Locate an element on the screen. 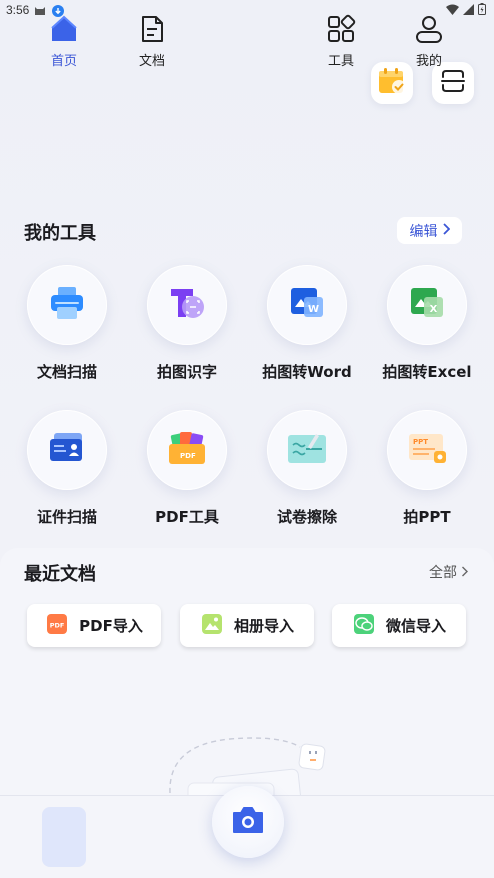  status-time: 3:56 is located at coordinates (18, 10).